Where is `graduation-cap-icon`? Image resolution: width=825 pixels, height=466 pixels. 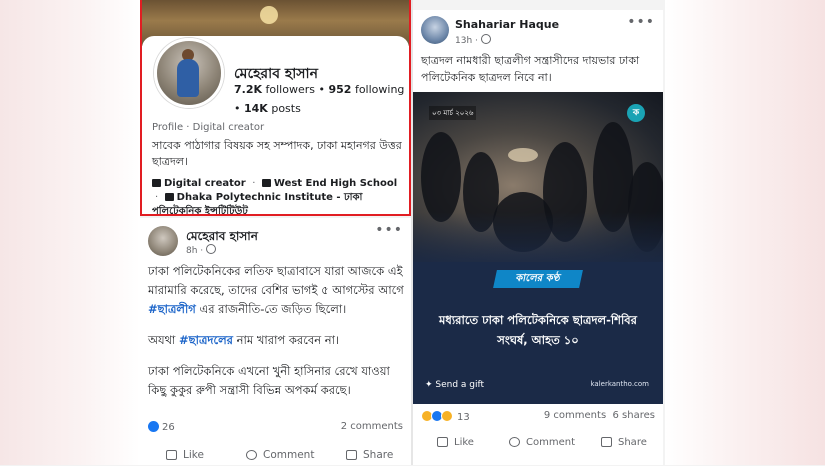 graduation-cap-icon is located at coordinates (169, 197).